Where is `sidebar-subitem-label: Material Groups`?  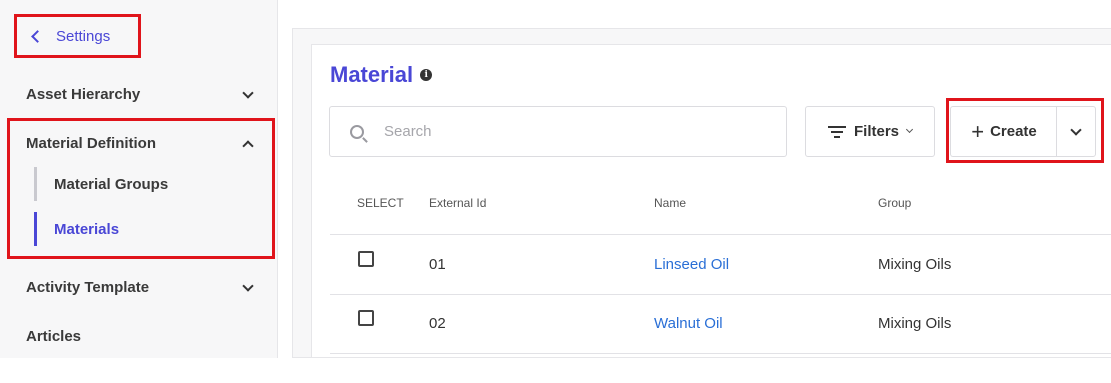 sidebar-subitem-label: Material Groups is located at coordinates (111, 184).